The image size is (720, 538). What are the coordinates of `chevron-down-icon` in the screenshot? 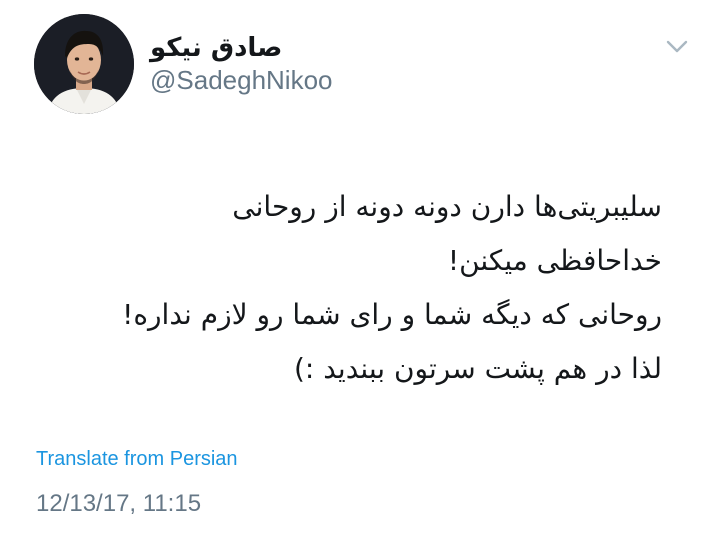 It's located at (677, 46).